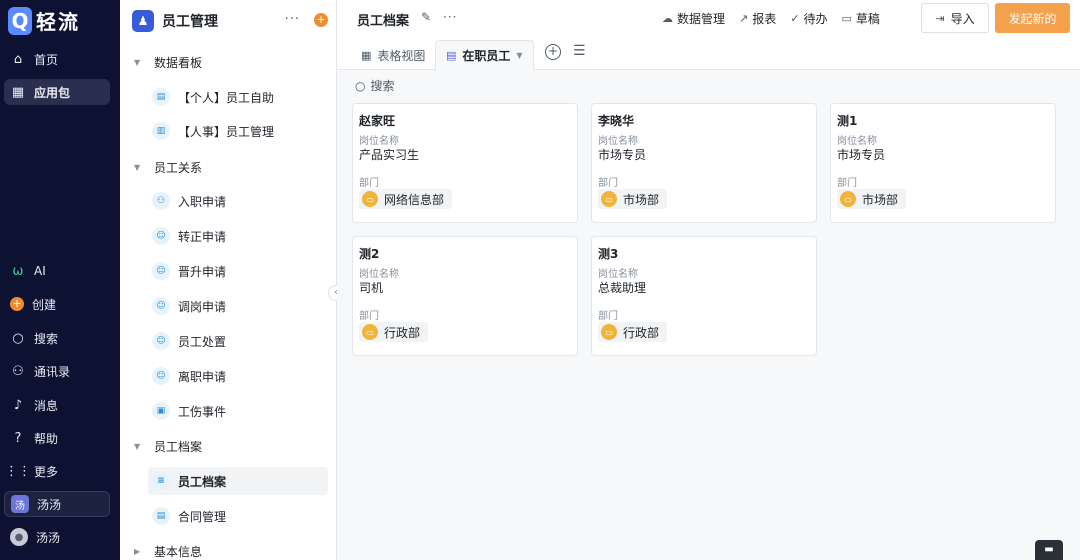 The width and height of the screenshot is (1080, 560). I want to click on employee-card: 李晓华 岗位名称 市场专员 部门 ▭ 市场部, so click(704, 163).